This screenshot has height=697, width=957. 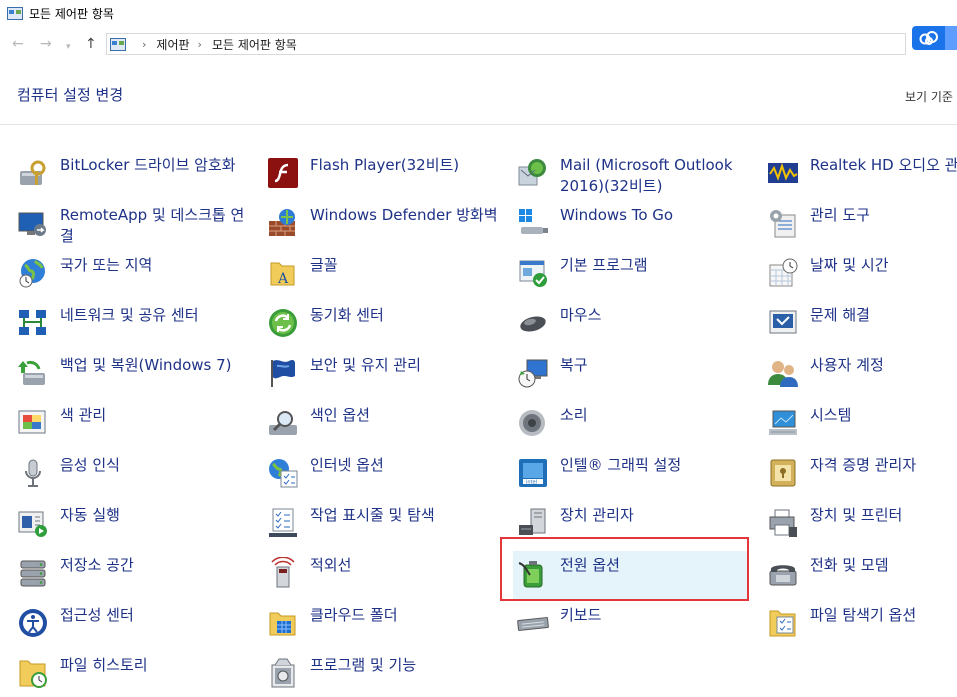 I want to click on svg-text: intel, so click(x=531, y=483).